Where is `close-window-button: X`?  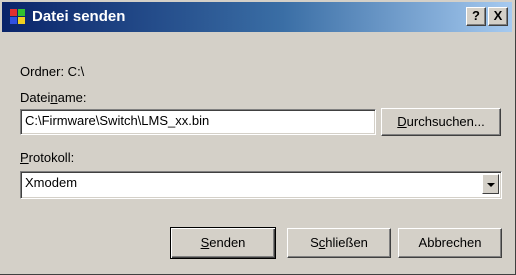 close-window-button: X is located at coordinates (498, 16).